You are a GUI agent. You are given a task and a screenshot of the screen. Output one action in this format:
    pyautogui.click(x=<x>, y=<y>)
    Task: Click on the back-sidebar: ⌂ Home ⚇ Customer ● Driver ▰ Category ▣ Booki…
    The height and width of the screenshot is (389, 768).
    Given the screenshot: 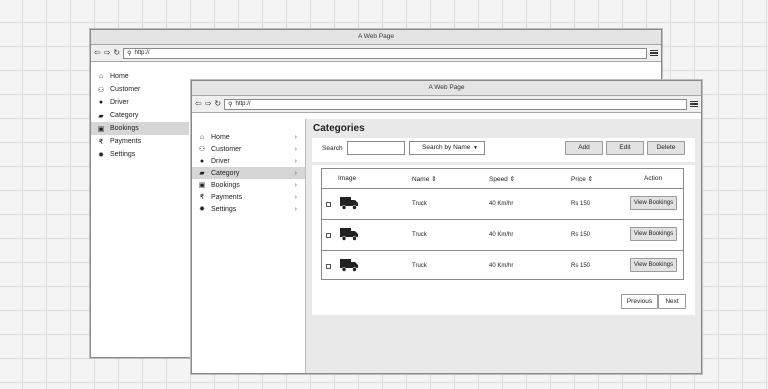 What is the action you would take?
    pyautogui.click(x=140, y=115)
    